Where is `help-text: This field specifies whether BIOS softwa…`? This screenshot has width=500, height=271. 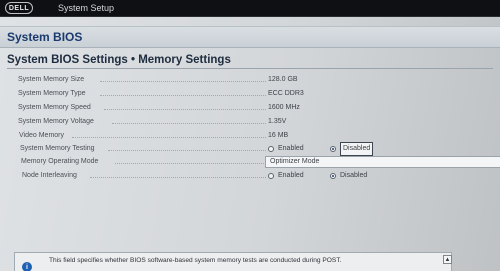 help-text: This field specifies whether BIOS softwa… is located at coordinates (195, 260).